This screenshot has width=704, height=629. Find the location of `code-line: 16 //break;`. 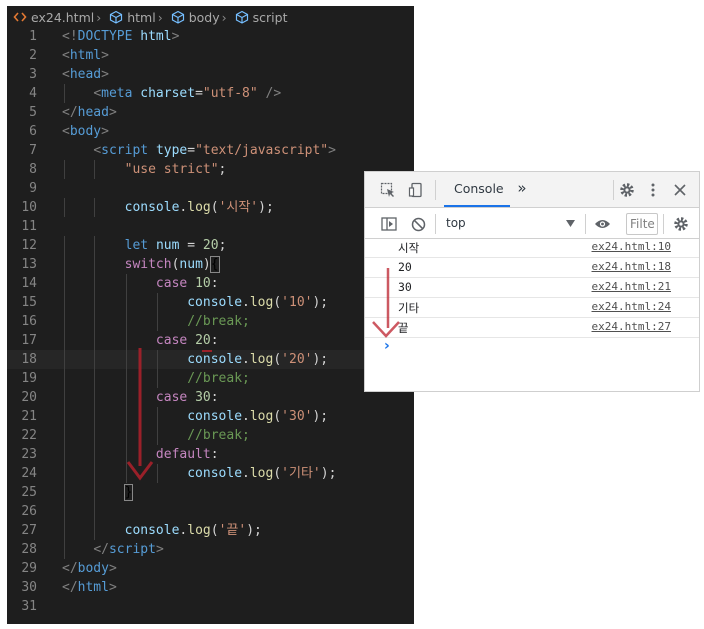

code-line: 16 //break; is located at coordinates (210, 321).